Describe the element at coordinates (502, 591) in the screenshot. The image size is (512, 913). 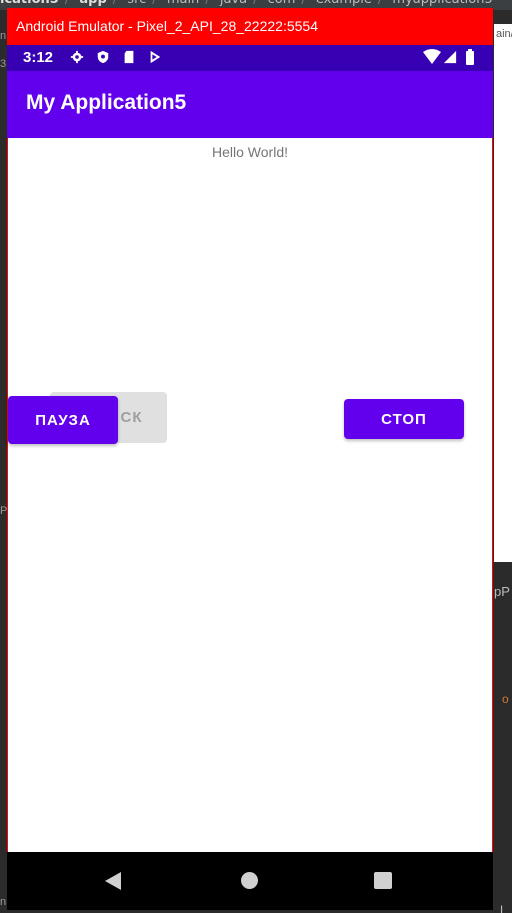
I see `ide-panel-text: pP` at that location.